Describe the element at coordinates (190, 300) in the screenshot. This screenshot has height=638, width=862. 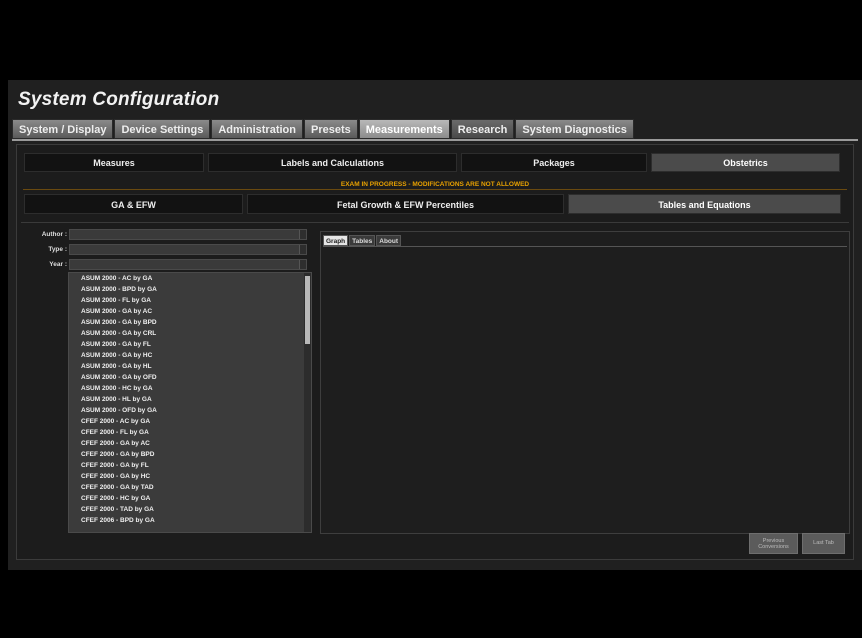
I see `list-item: ASUM 2000 - FL by GA` at that location.